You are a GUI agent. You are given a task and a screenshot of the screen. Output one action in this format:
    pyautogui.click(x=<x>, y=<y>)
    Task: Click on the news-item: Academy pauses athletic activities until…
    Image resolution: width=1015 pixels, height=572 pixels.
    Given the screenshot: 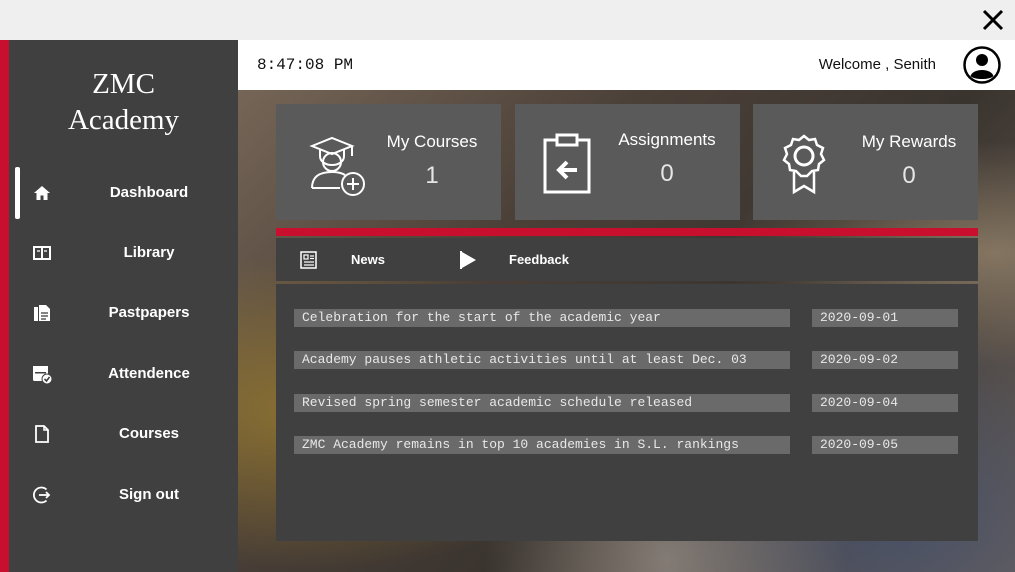 What is the action you would take?
    pyautogui.click(x=626, y=360)
    